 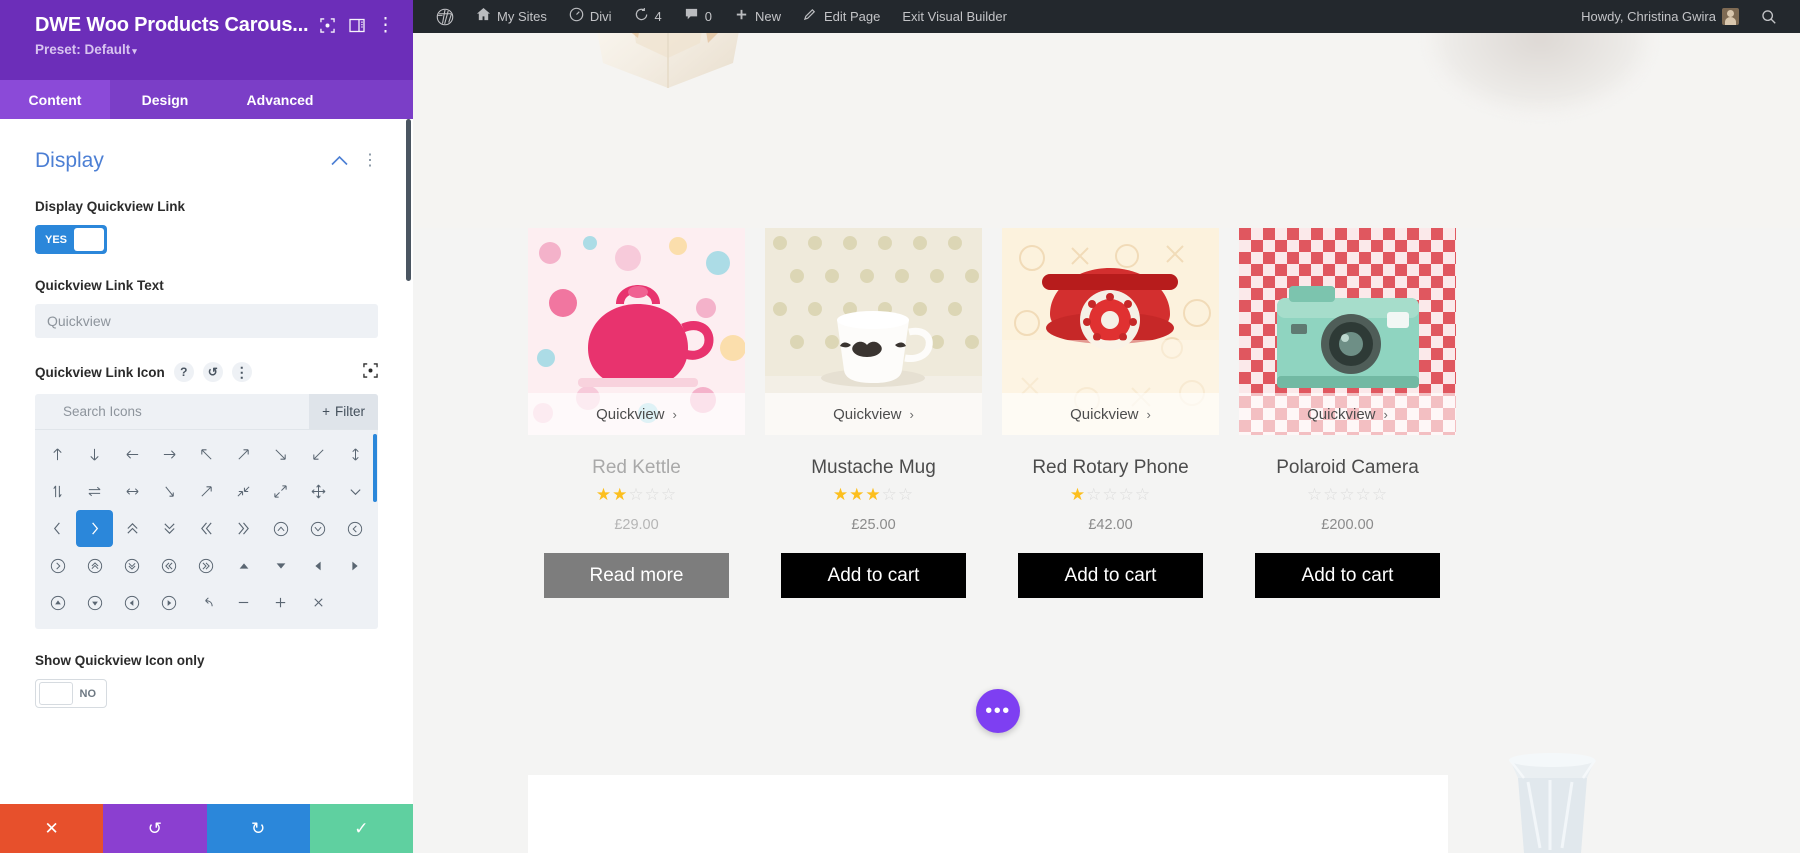 What do you see at coordinates (169, 528) in the screenshot?
I see `icon-chevron-double-down` at bounding box center [169, 528].